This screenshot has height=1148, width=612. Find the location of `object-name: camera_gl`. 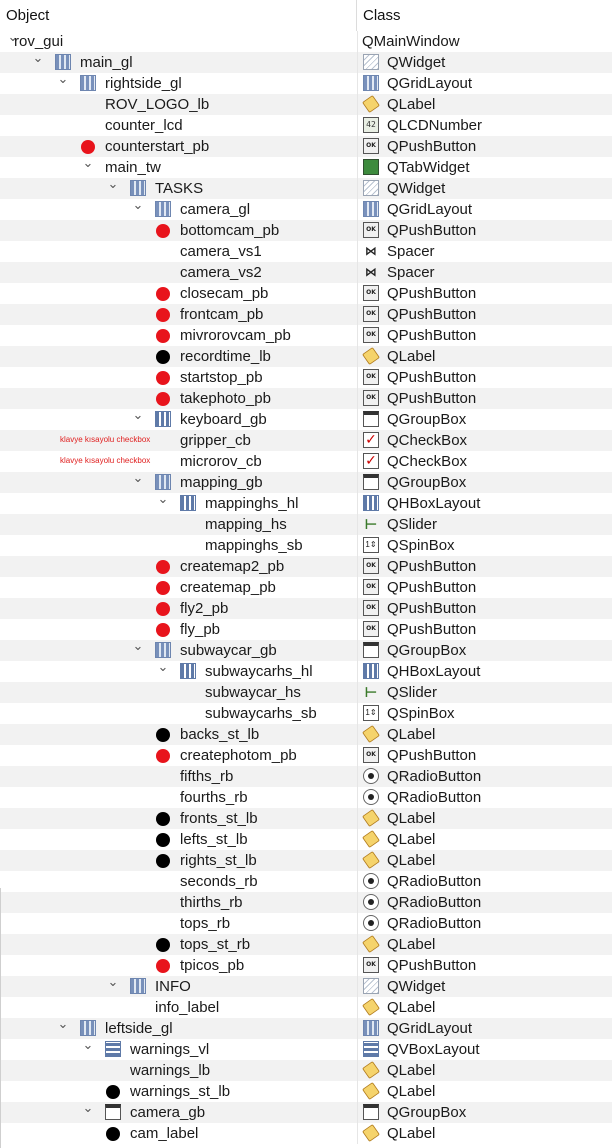

object-name: camera_gl is located at coordinates (215, 209).